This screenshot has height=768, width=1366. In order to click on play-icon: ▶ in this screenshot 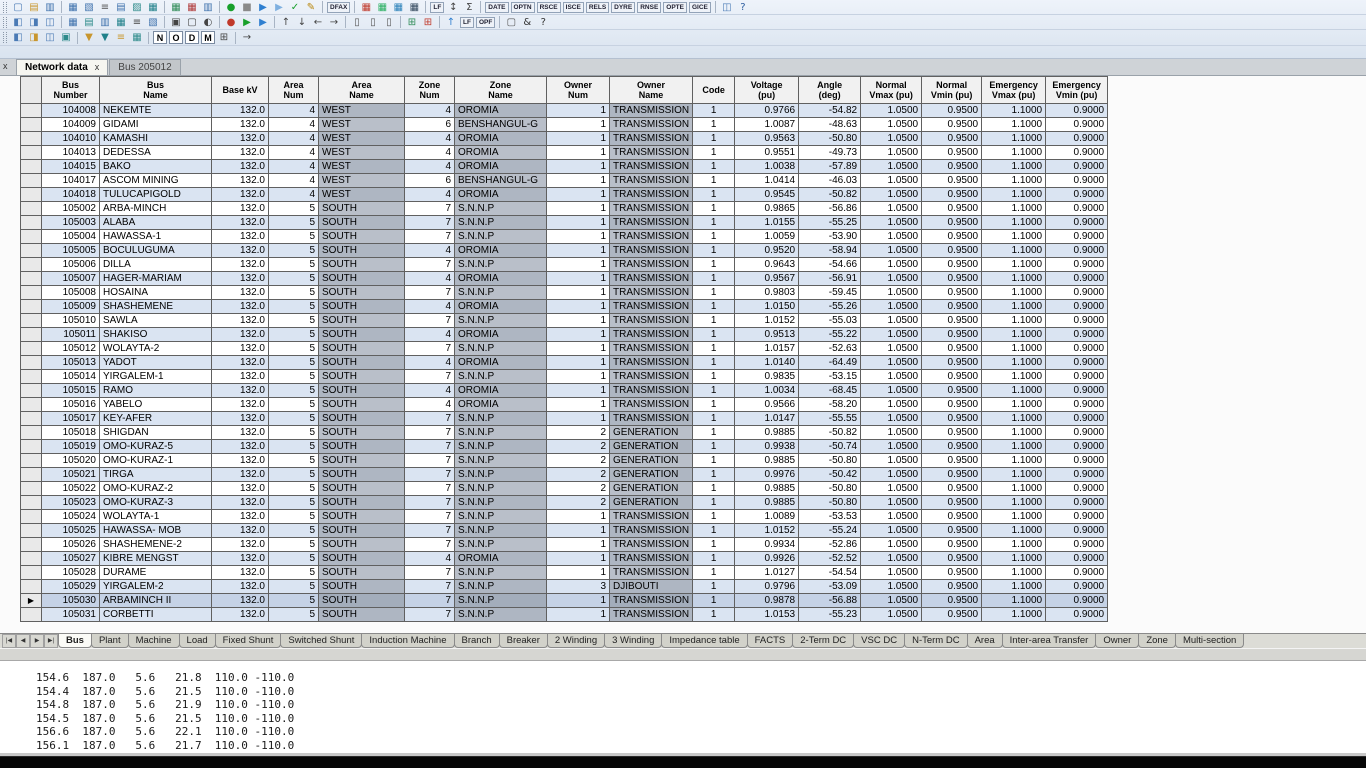, I will do `click(263, 22)`.